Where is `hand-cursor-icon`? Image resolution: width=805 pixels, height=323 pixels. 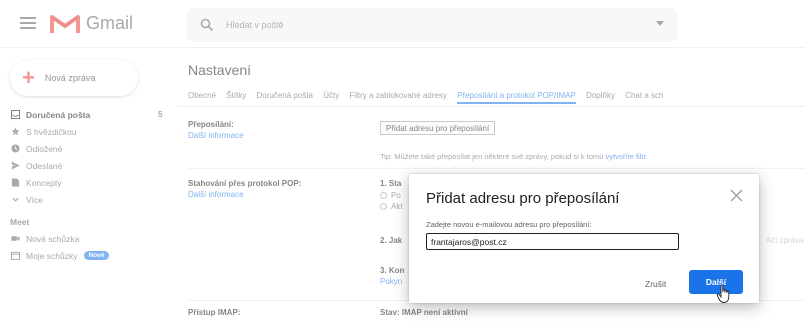 hand-cursor-icon is located at coordinates (723, 293).